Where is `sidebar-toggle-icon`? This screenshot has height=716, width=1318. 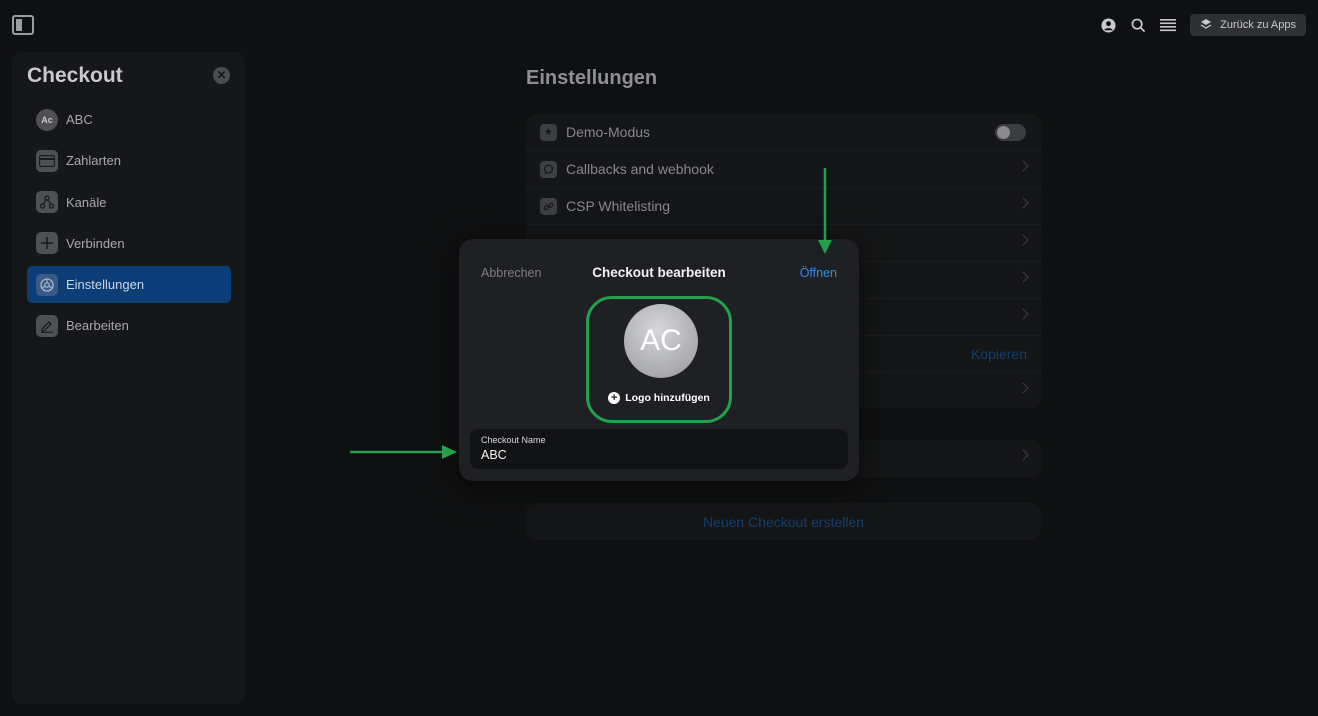 sidebar-toggle-icon is located at coordinates (23, 25).